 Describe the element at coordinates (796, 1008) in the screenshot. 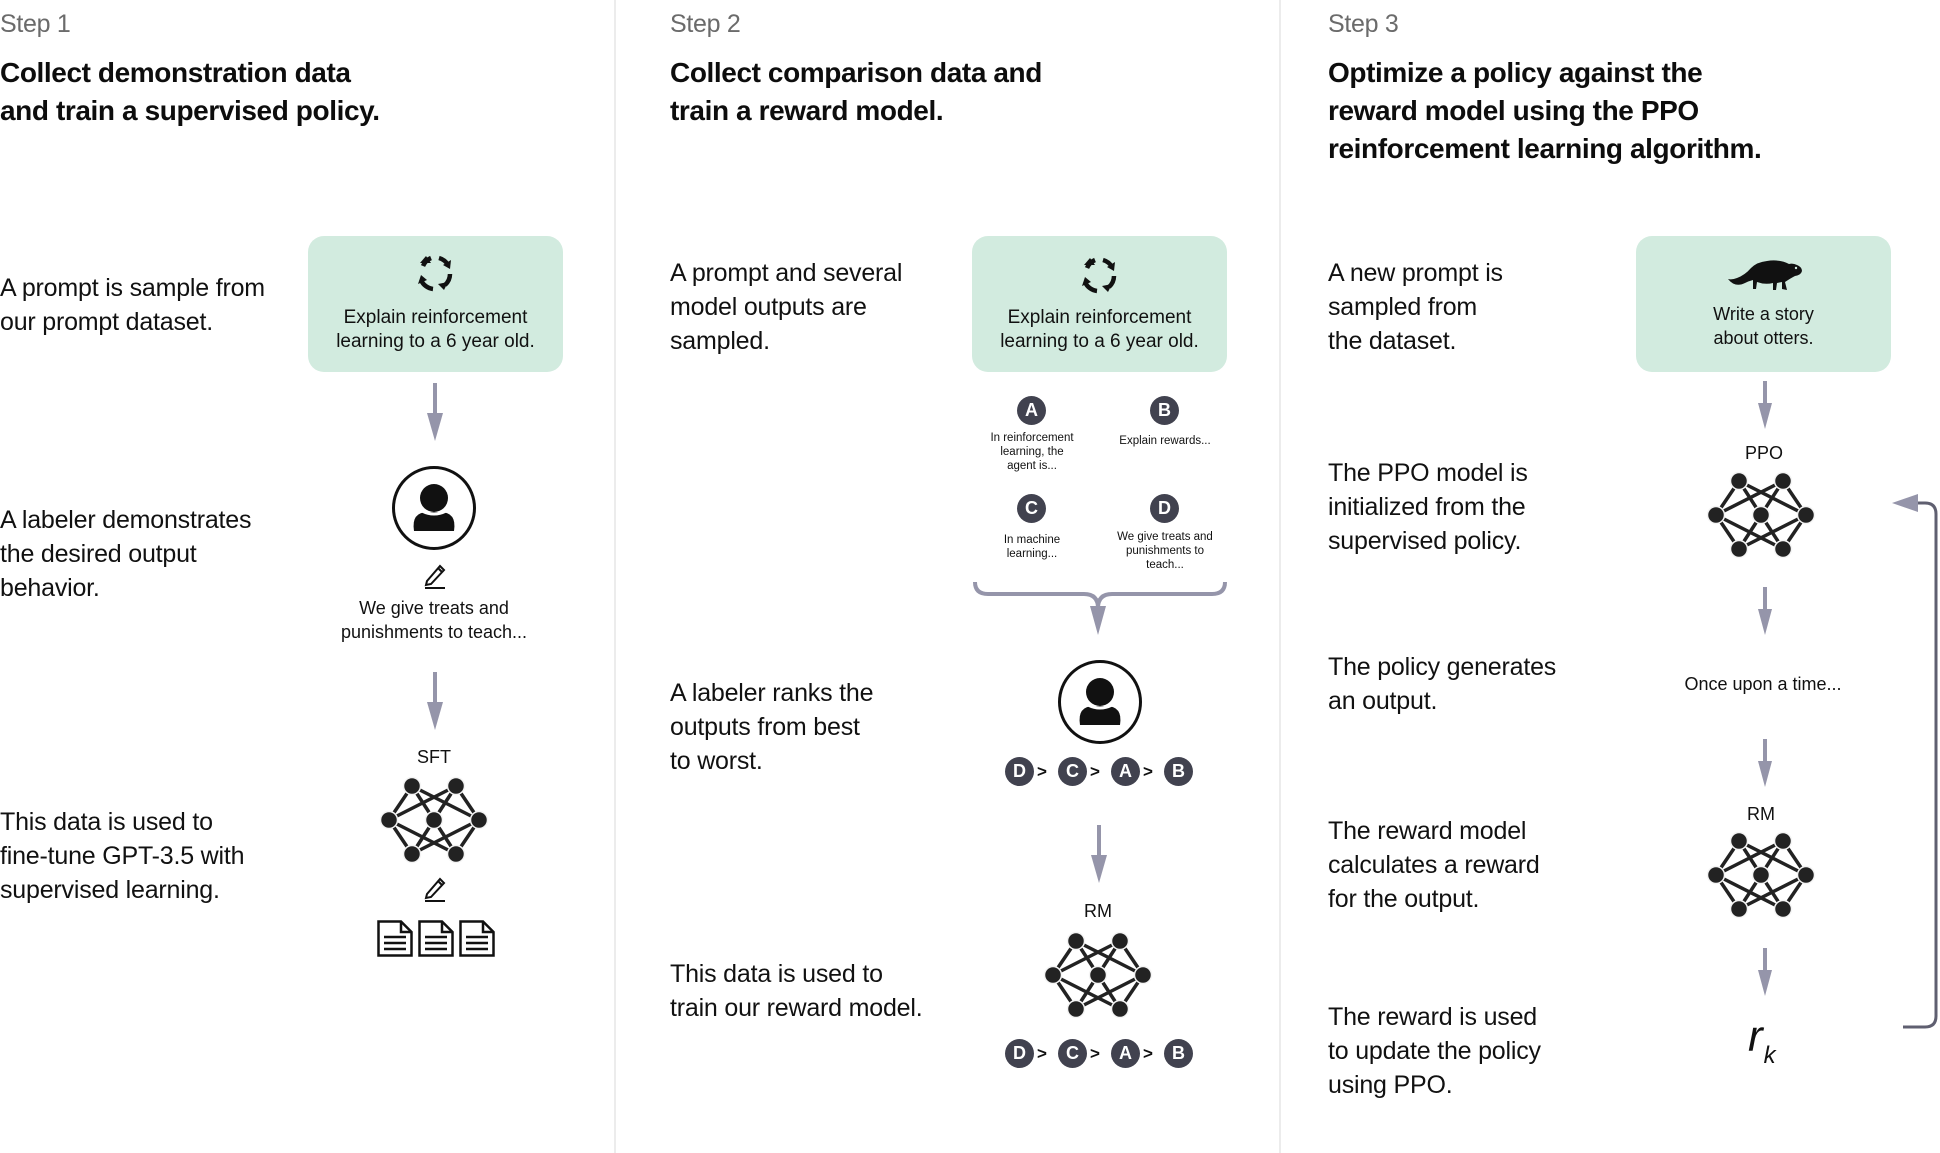

I see `desc-line: train our reward model.` at that location.